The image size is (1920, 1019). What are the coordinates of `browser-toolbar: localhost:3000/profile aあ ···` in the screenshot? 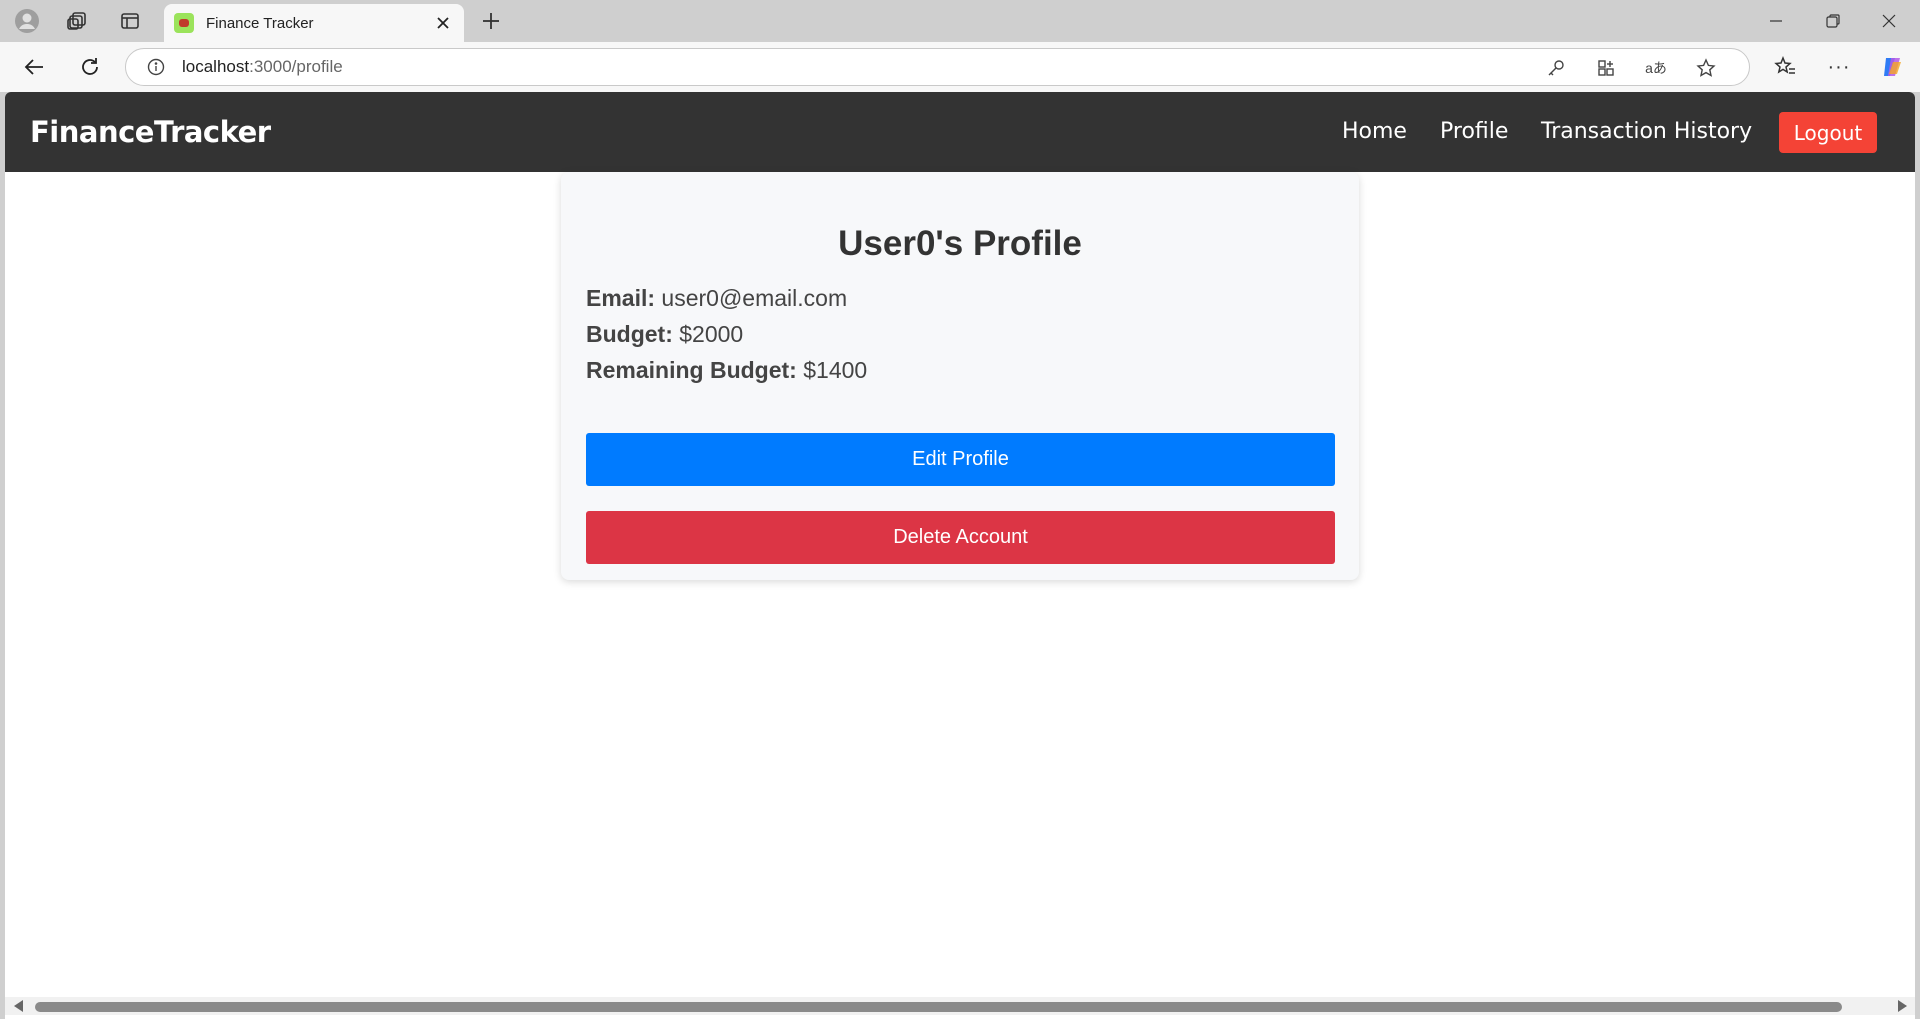 It's located at (960, 67).